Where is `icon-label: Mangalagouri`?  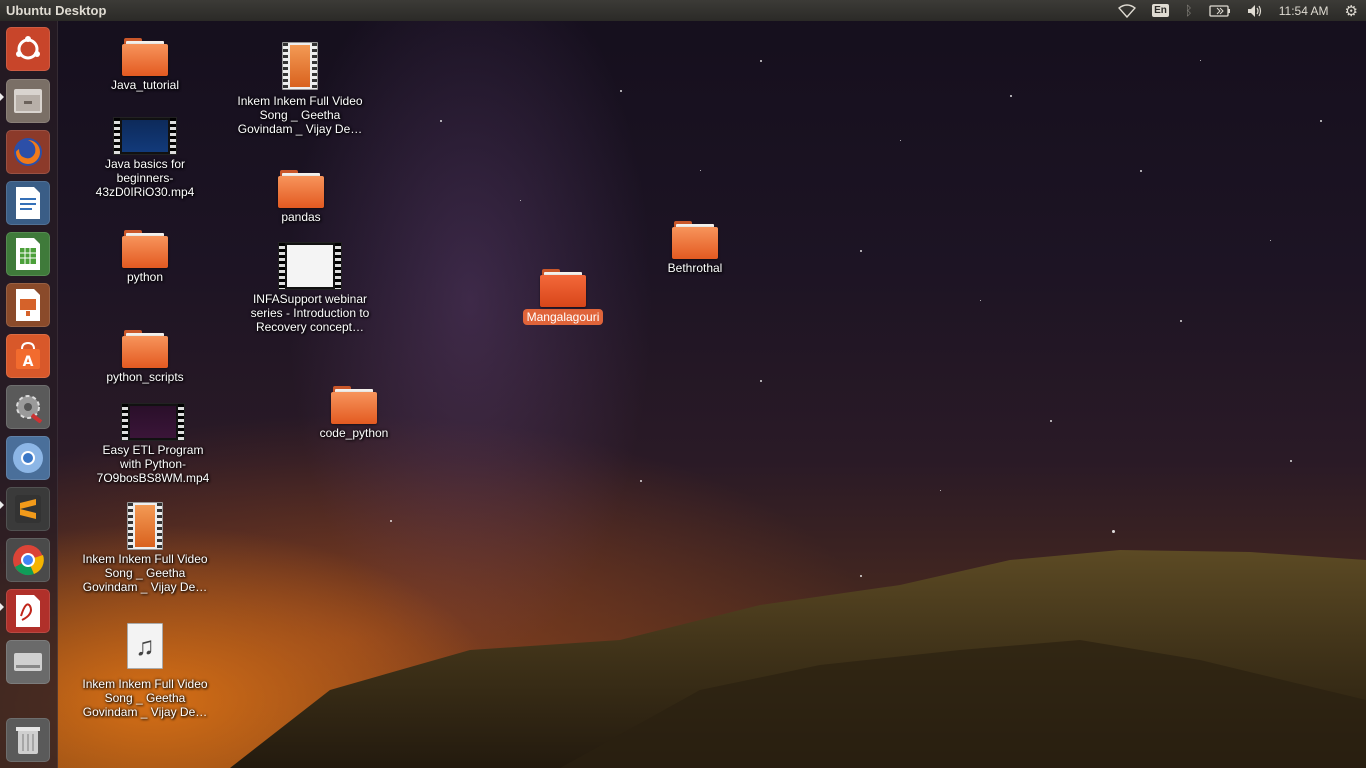
icon-label: Mangalagouri is located at coordinates (563, 317).